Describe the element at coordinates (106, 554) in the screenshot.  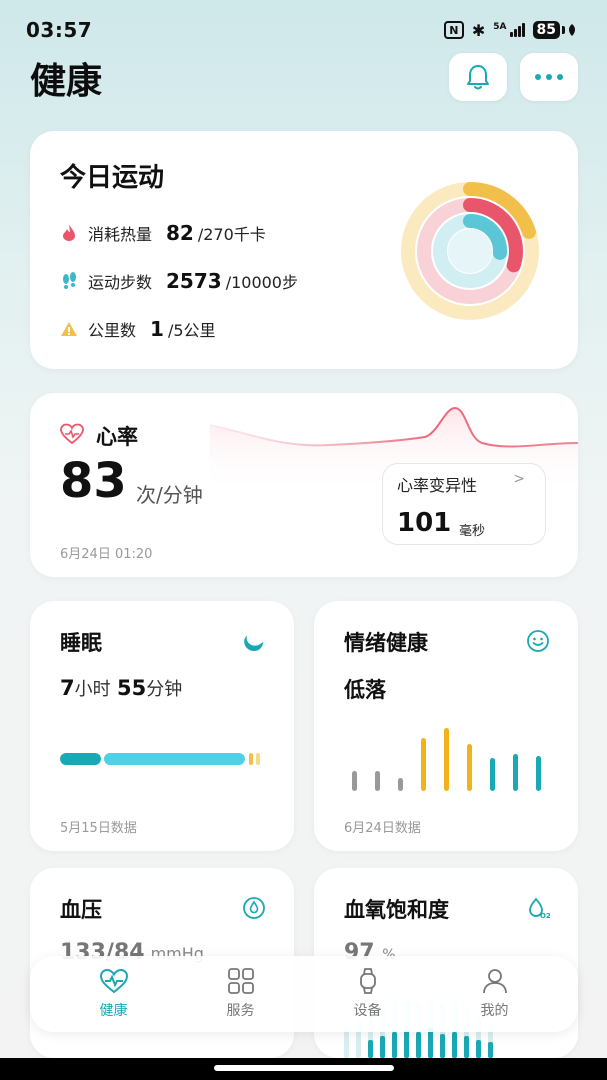
I see `heart-rate-date: 6月24日 01:20` at that location.